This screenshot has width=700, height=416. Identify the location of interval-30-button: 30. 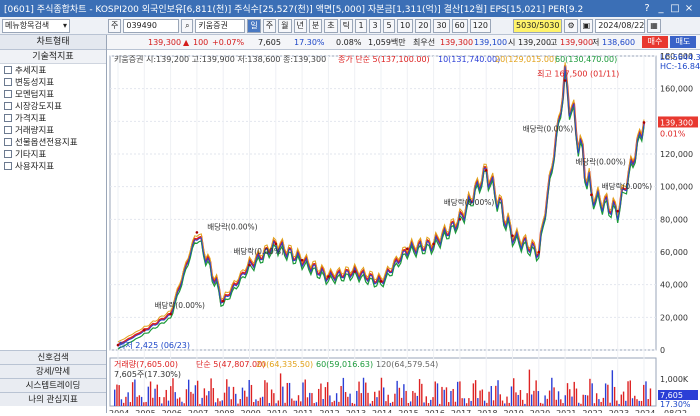
(441, 25).